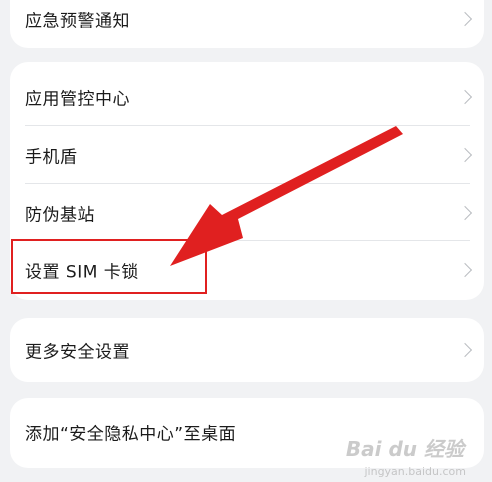  What do you see at coordinates (60, 215) in the screenshot?
I see `settings-item-label: 防伪基站` at bounding box center [60, 215].